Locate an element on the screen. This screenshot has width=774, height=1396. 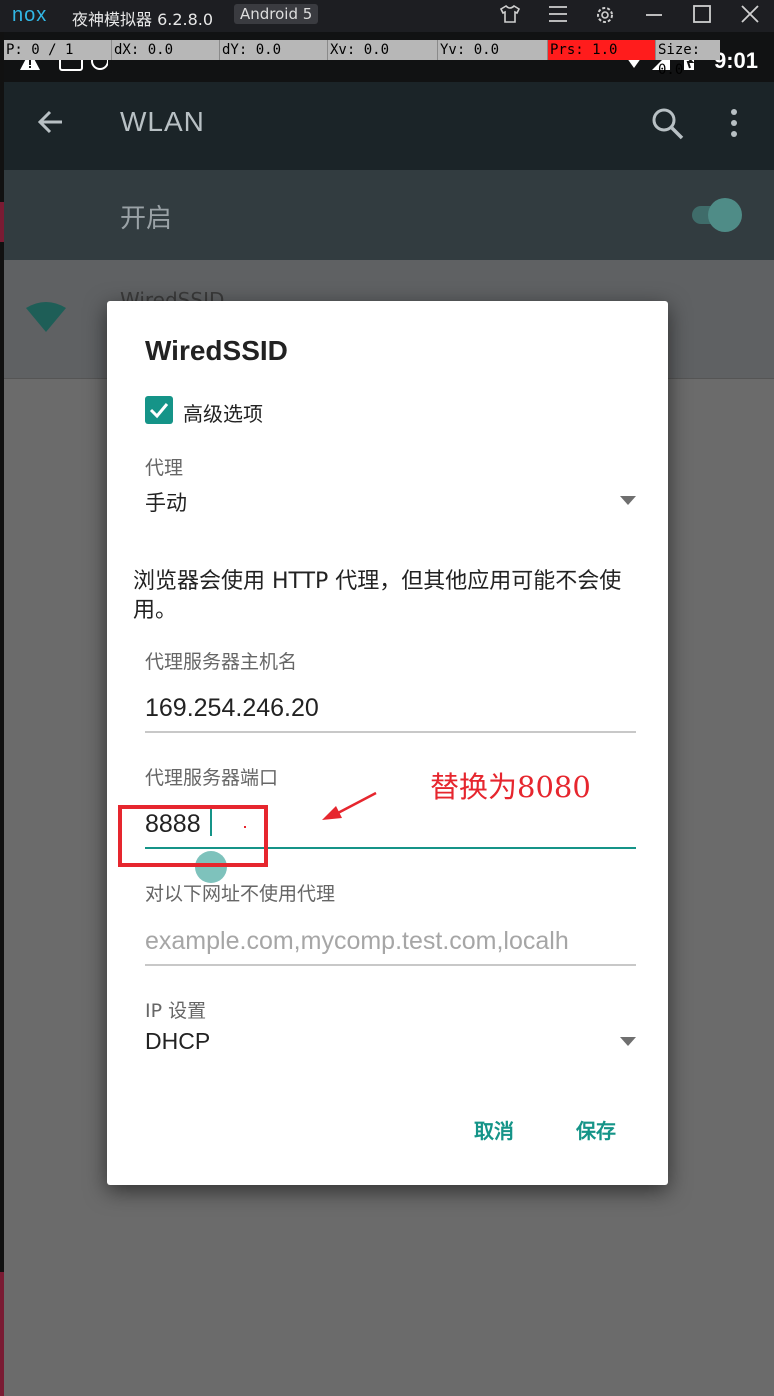
pointer-cell: dY: 0.0 is located at coordinates (274, 50).